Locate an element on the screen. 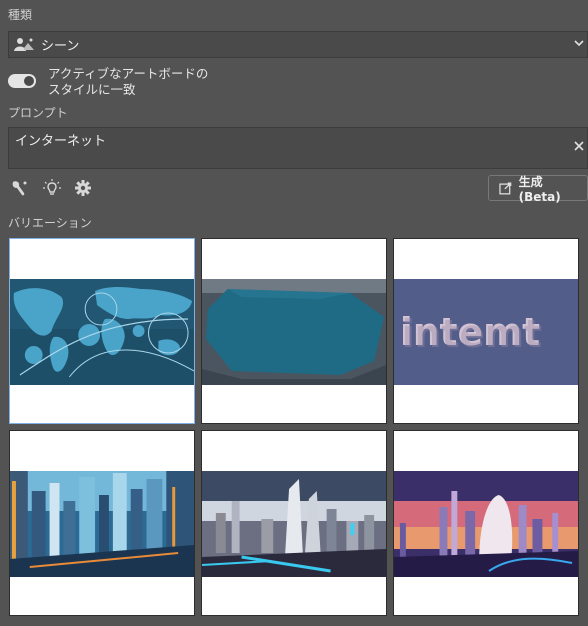 The image size is (588, 626). style-brush-icon is located at coordinates (20, 188).